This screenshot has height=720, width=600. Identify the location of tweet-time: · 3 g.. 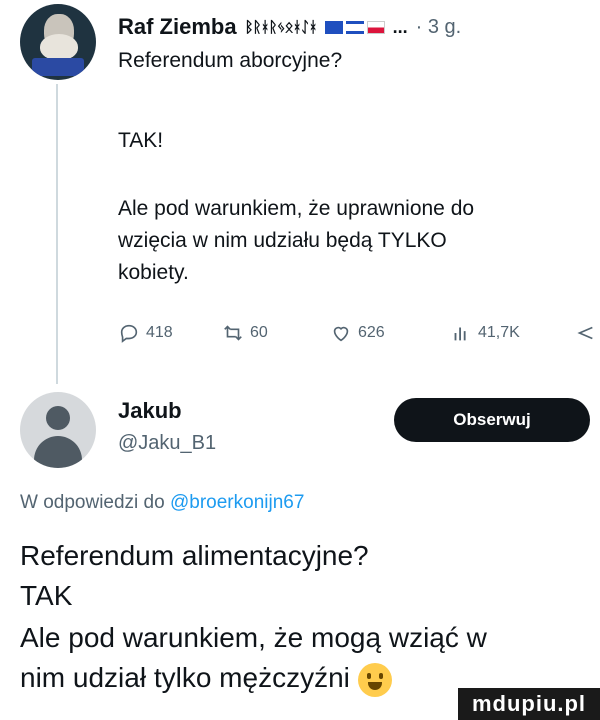
(439, 27).